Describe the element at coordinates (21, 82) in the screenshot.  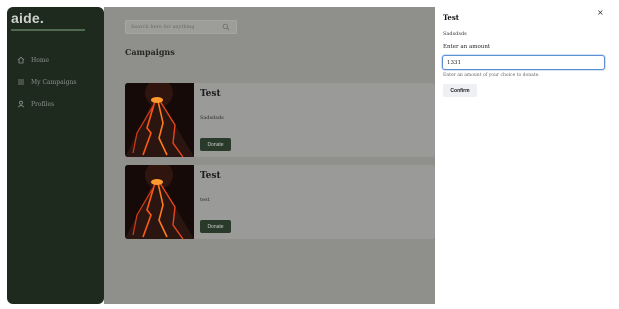
I see `list-icon` at that location.